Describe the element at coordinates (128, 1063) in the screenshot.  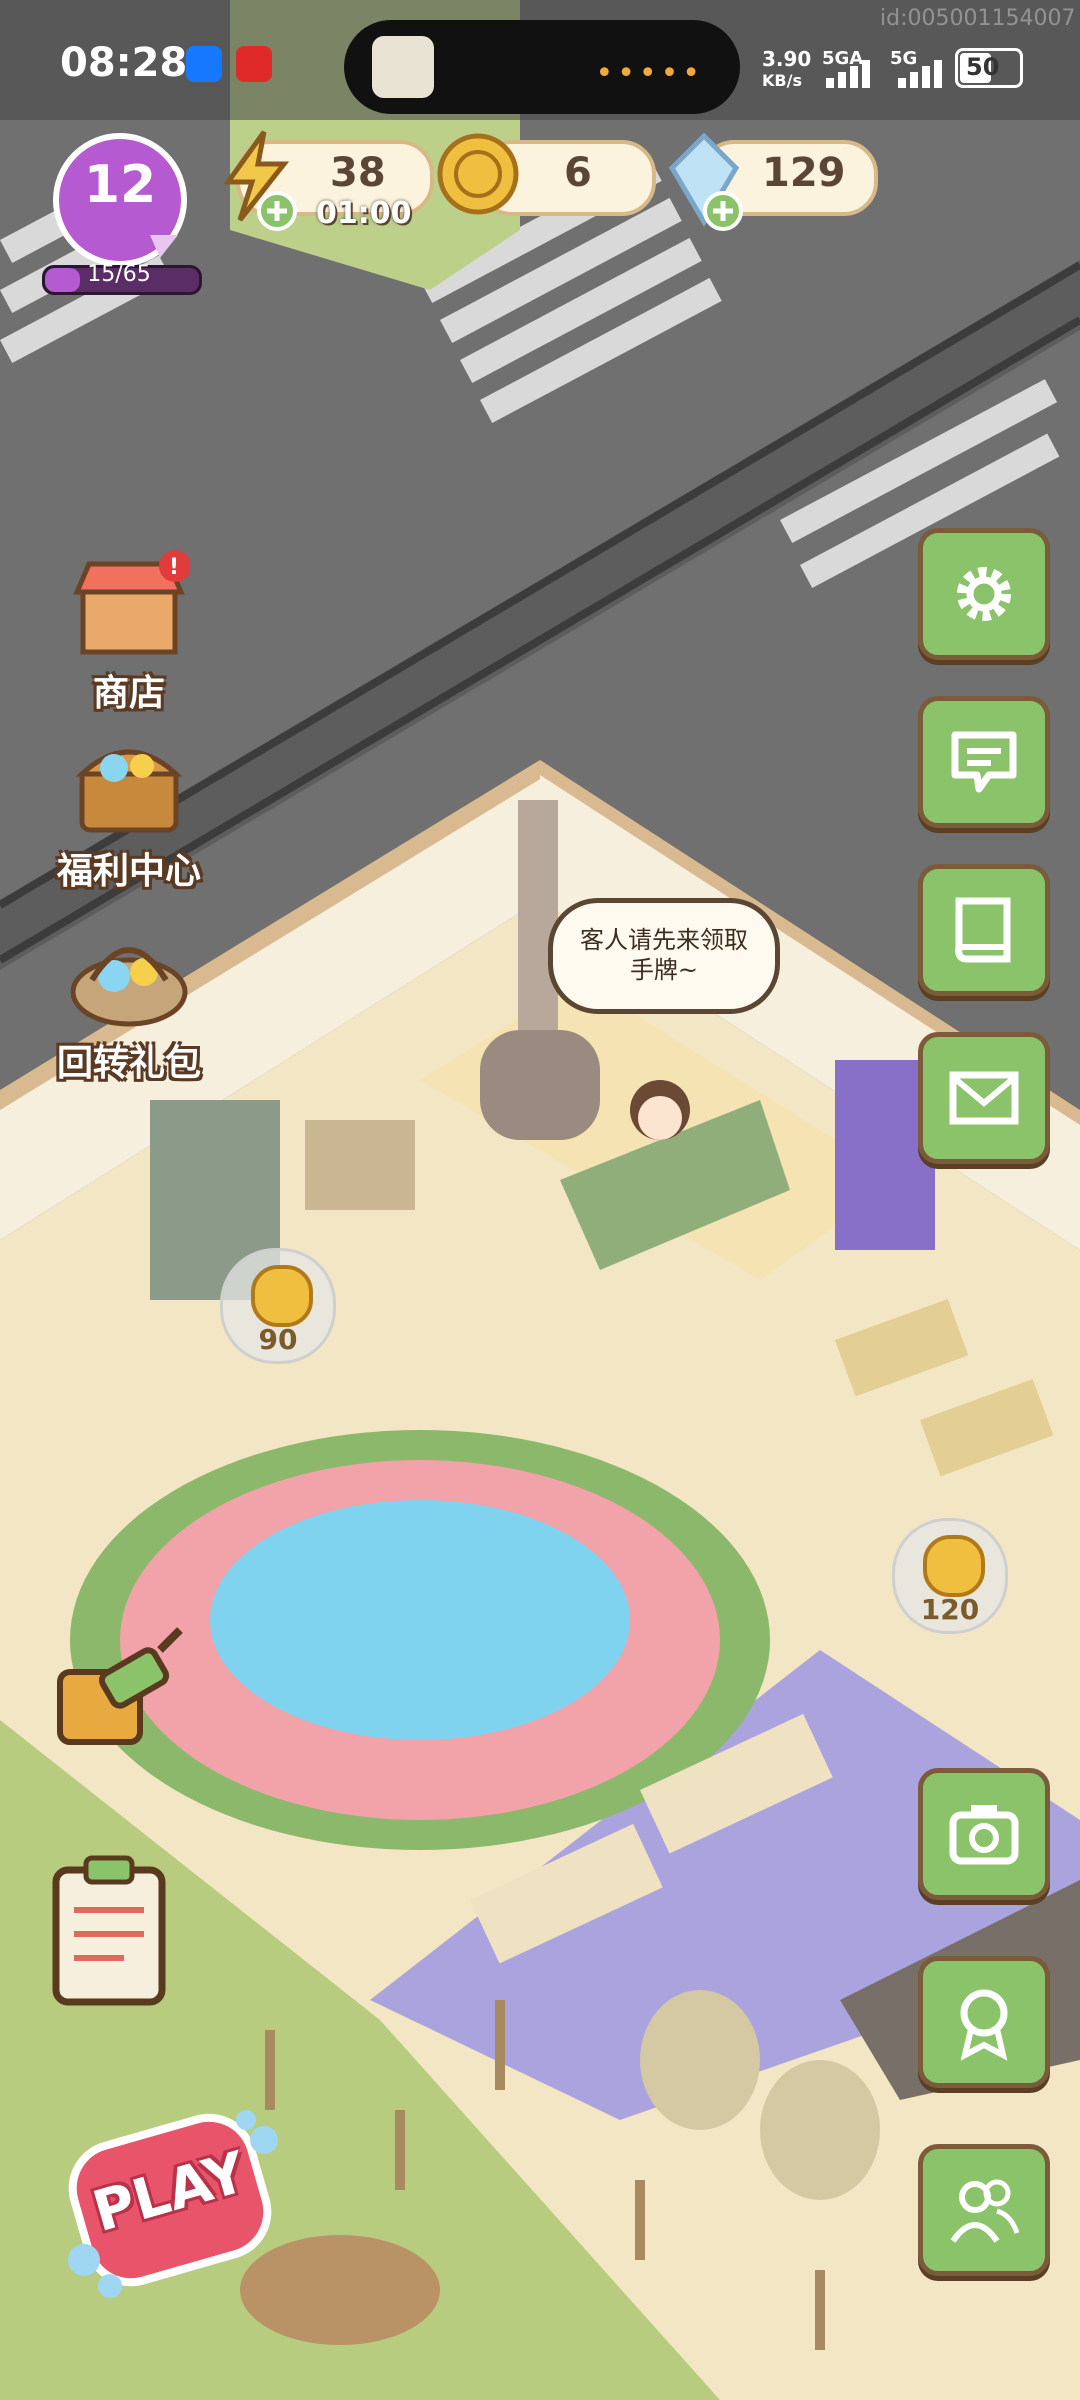
I see `return-gift-label: 回转礼包` at that location.